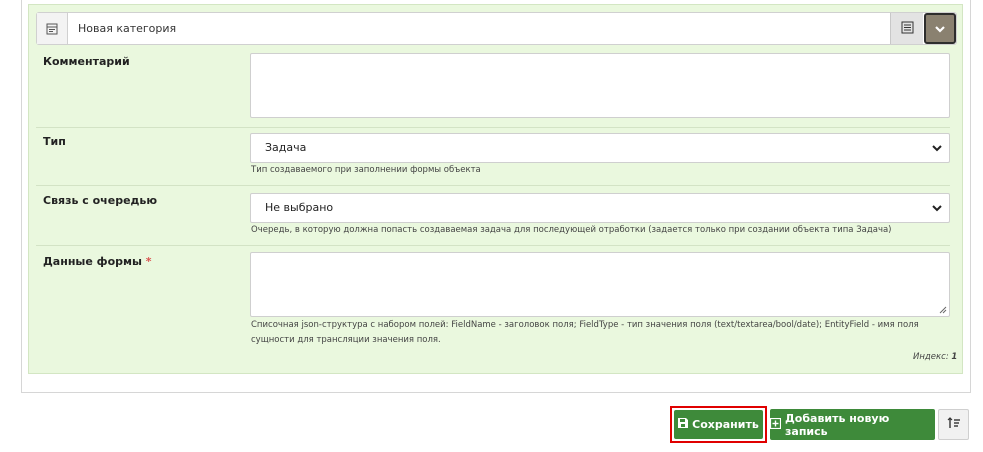 The height and width of the screenshot is (452, 983). I want to click on resize-handle-icon, so click(943, 310).